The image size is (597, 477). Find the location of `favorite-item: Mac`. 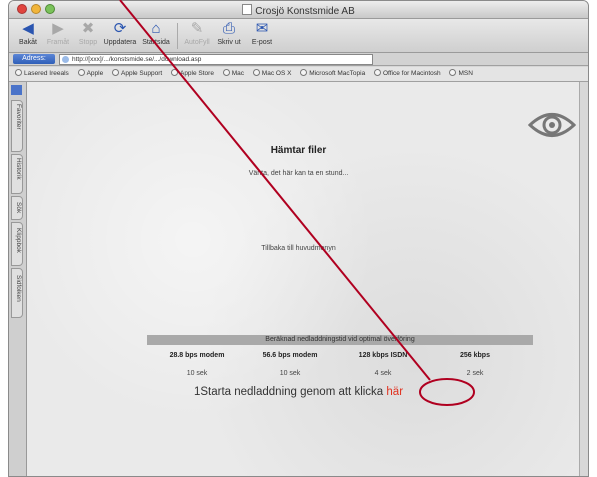

favorite-item: Mac is located at coordinates (233, 74).